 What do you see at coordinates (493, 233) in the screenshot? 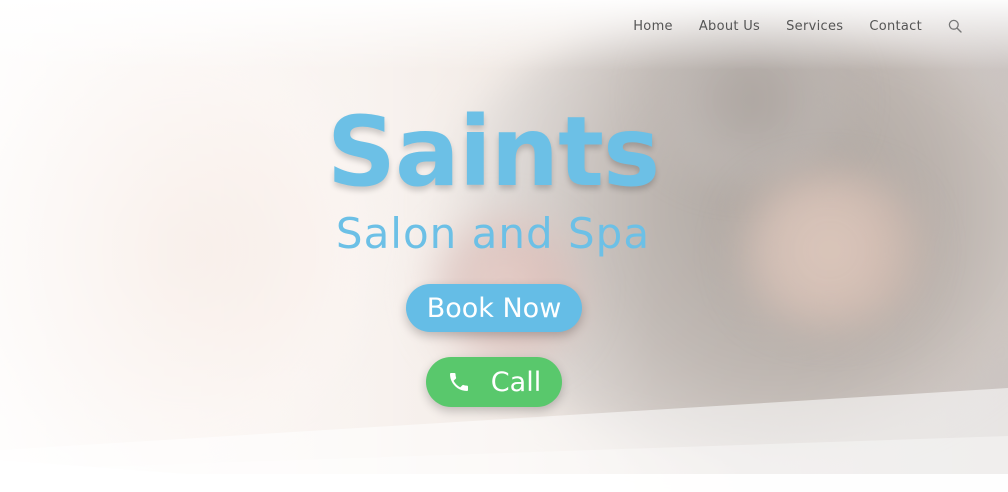
I see `site-subtitle: Salon and Spa` at bounding box center [493, 233].